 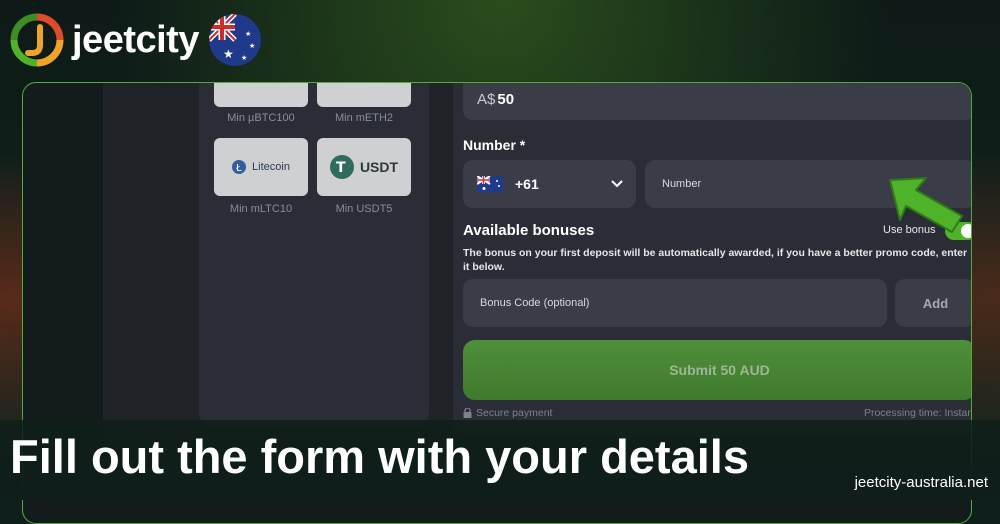 What do you see at coordinates (917, 413) in the screenshot?
I see `processing-time: Processing time: Instant` at bounding box center [917, 413].